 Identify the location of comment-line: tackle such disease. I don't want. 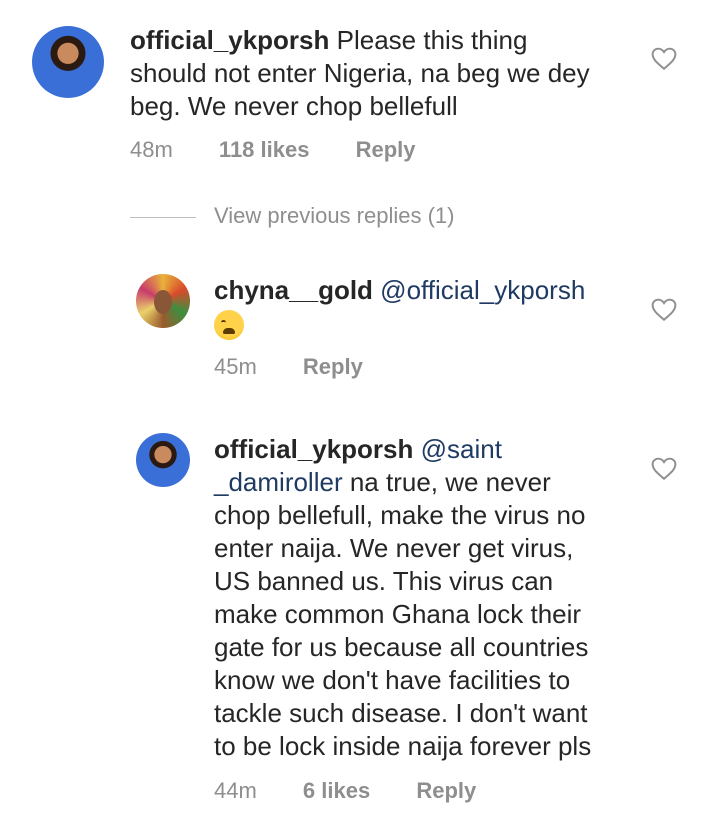
(401, 713).